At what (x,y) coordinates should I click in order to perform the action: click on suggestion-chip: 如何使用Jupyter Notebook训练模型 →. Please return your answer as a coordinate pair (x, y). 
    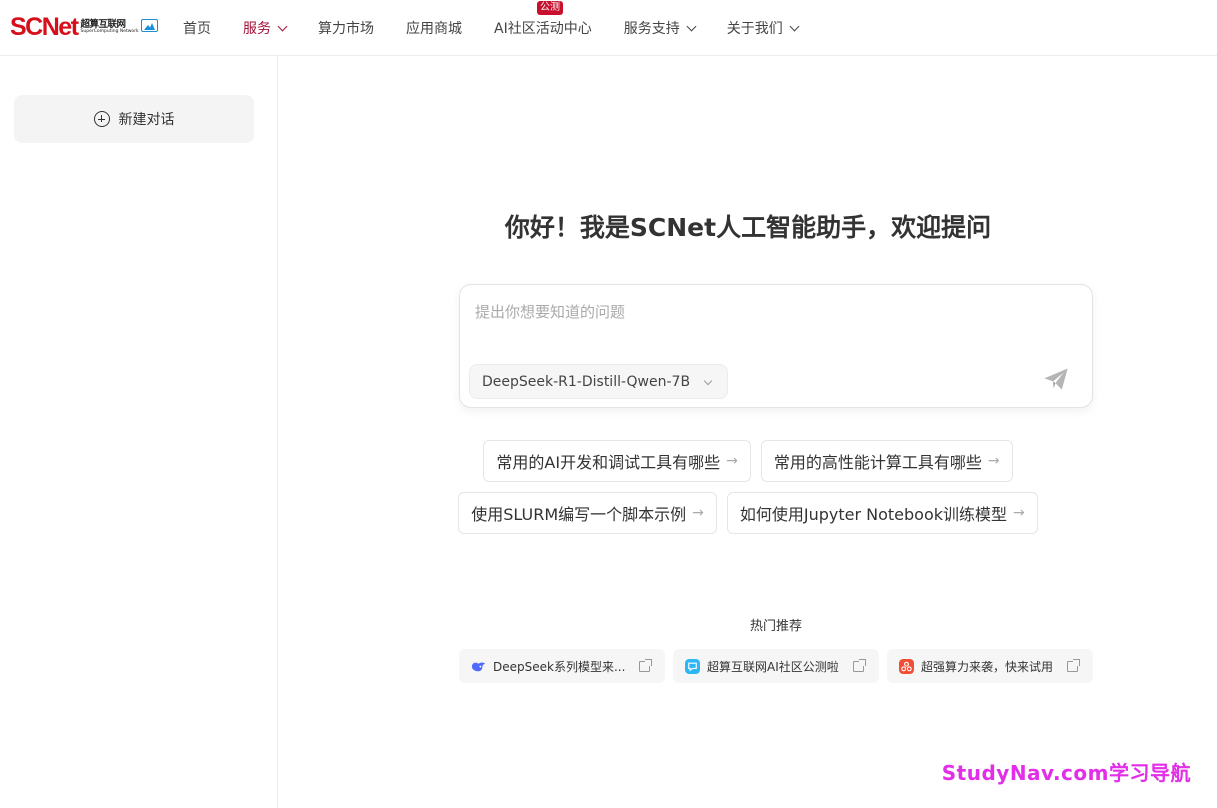
    Looking at the image, I should click on (882, 513).